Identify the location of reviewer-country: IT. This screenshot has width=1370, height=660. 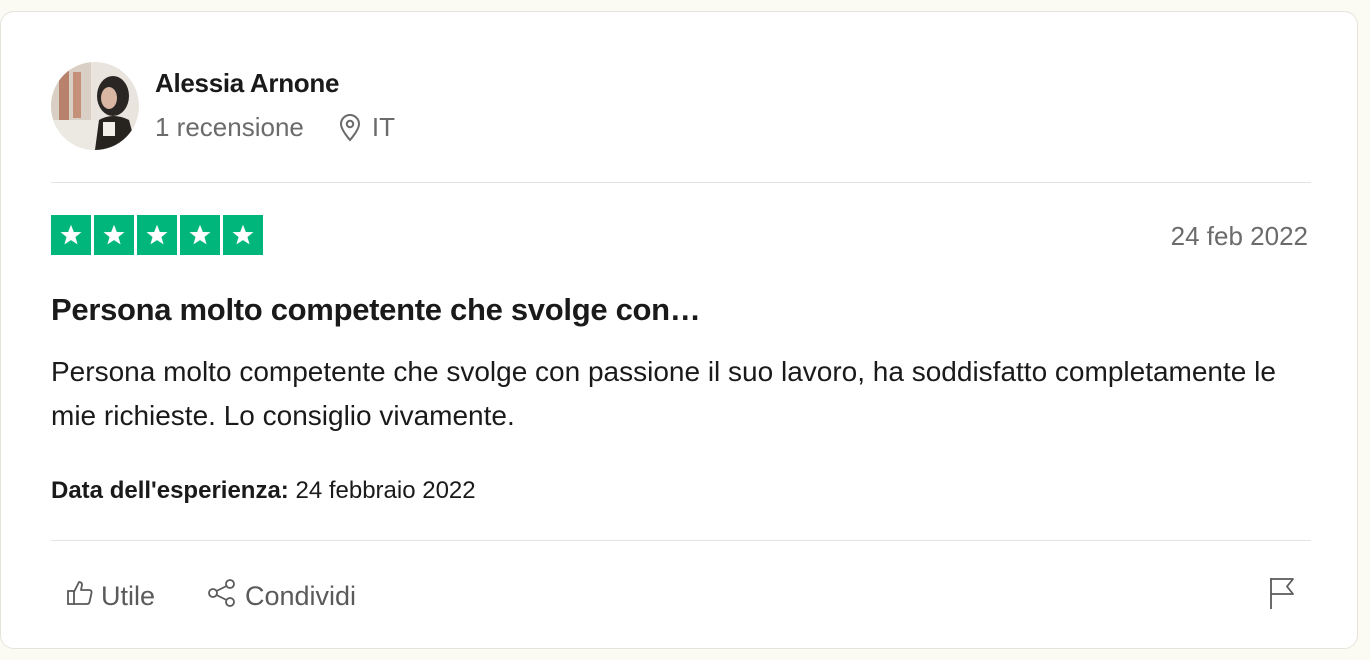
(383, 127).